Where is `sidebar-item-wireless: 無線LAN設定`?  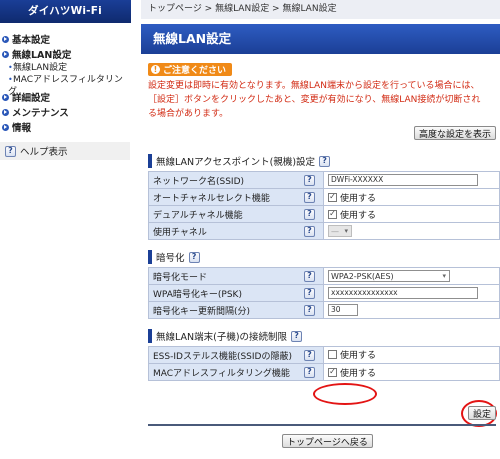
sidebar-item-wireless: 無線LAN設定 is located at coordinates (65, 54).